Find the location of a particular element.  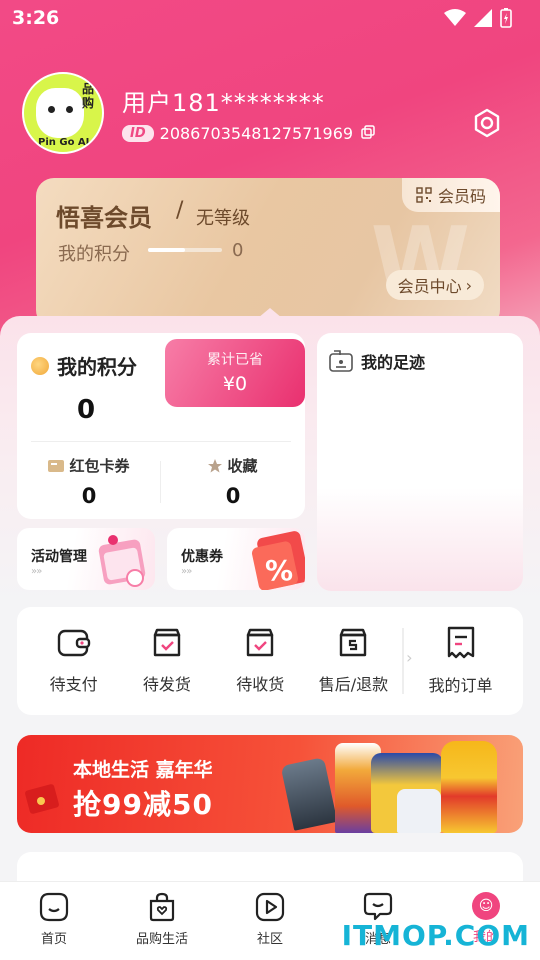

user-id-row: ID 2086703548127571969 is located at coordinates (248, 133).